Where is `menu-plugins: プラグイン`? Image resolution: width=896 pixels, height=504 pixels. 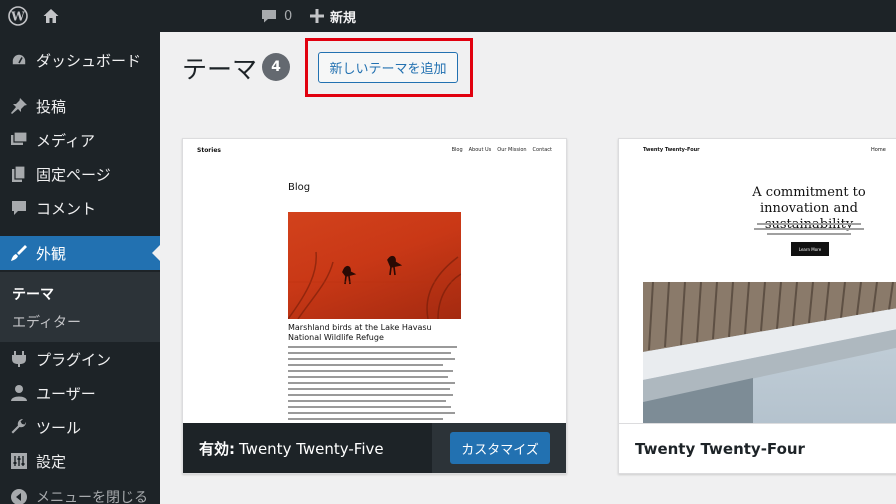
menu-plugins: プラグイン is located at coordinates (80, 359).